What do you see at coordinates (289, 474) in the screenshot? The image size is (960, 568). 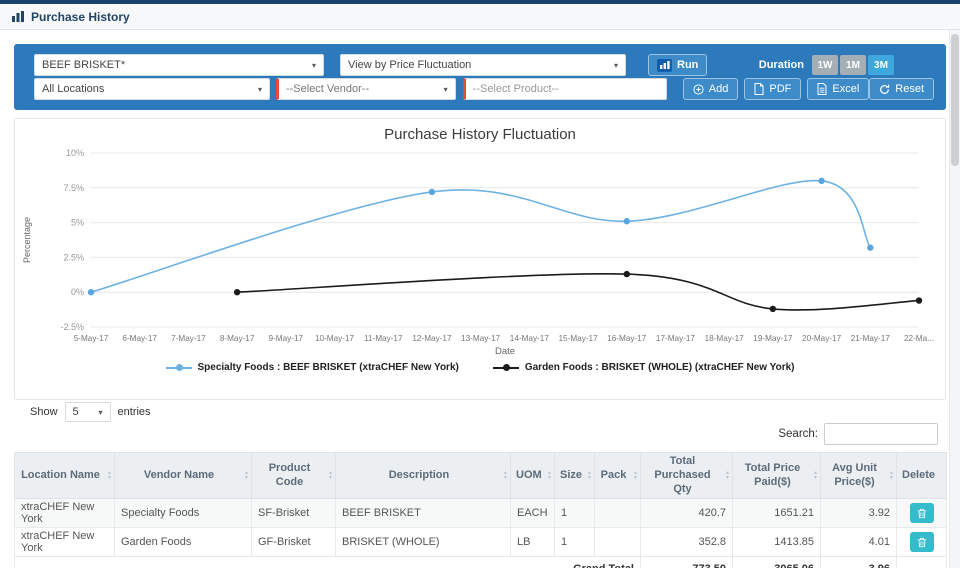 I see `column-header-label: Product Code` at bounding box center [289, 474].